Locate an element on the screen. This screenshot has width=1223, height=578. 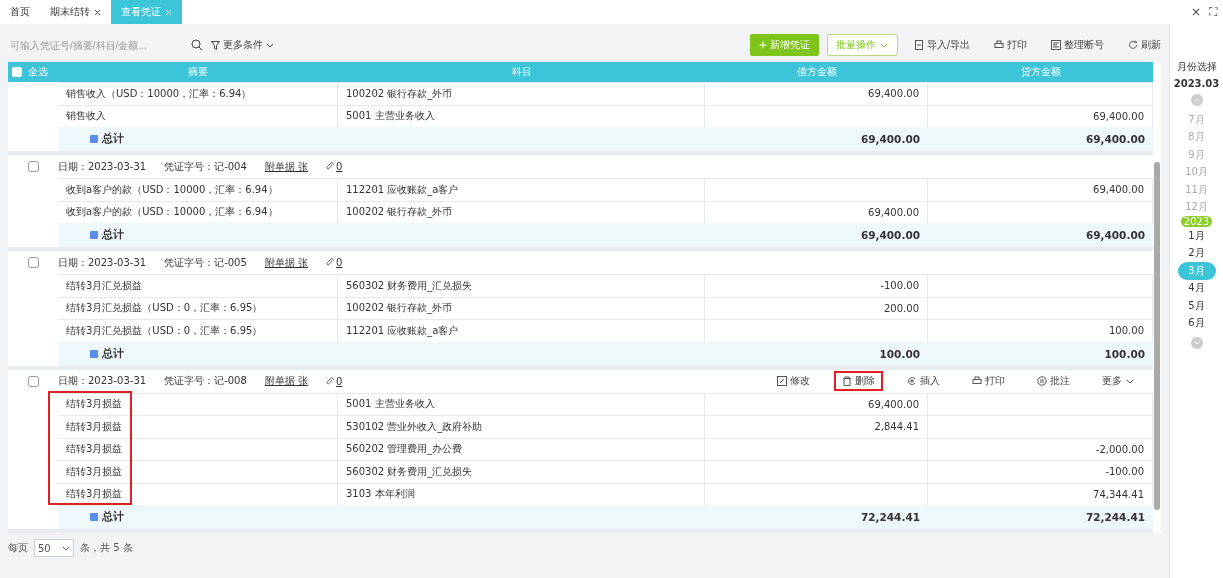
filter-button: 更多条件 is located at coordinates (242, 45).